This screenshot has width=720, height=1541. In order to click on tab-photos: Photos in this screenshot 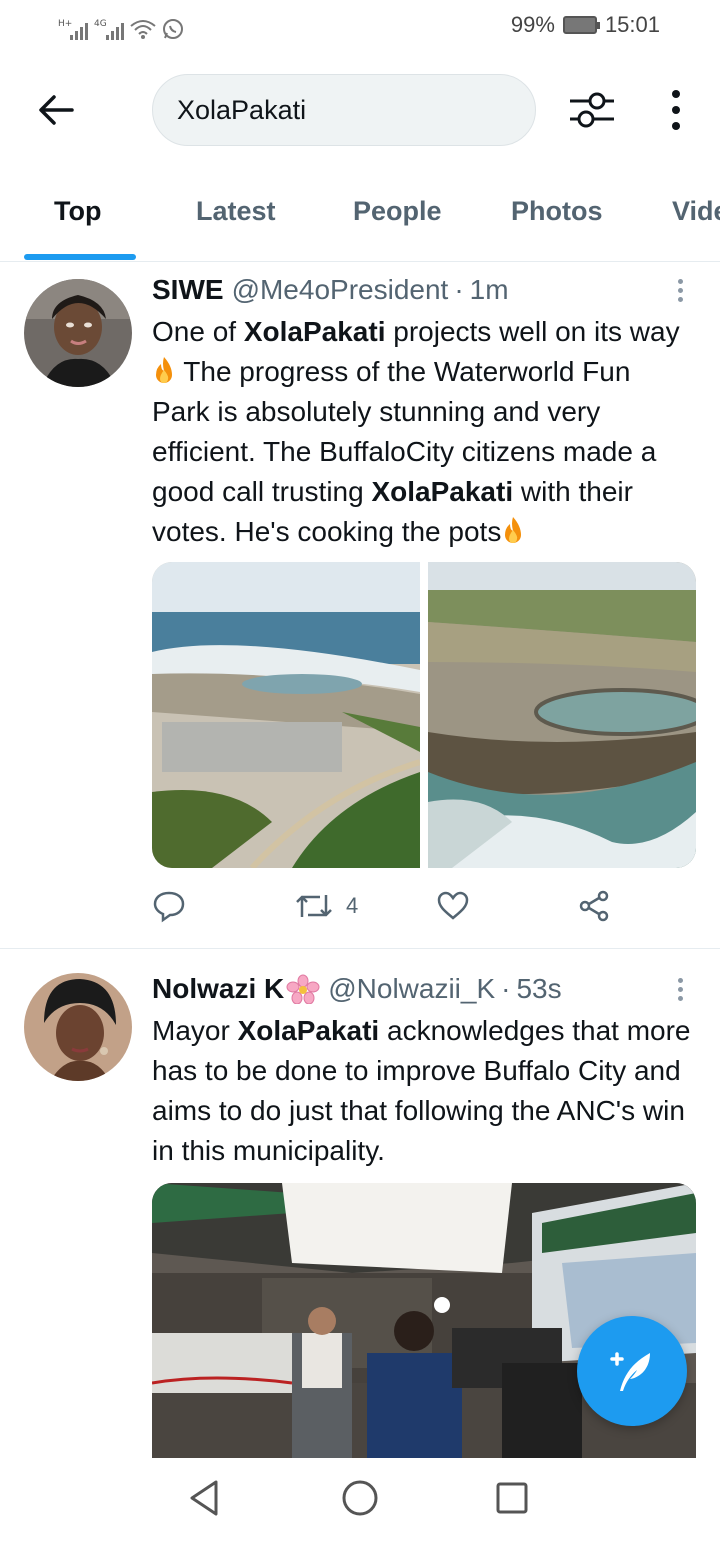, I will do `click(557, 211)`.